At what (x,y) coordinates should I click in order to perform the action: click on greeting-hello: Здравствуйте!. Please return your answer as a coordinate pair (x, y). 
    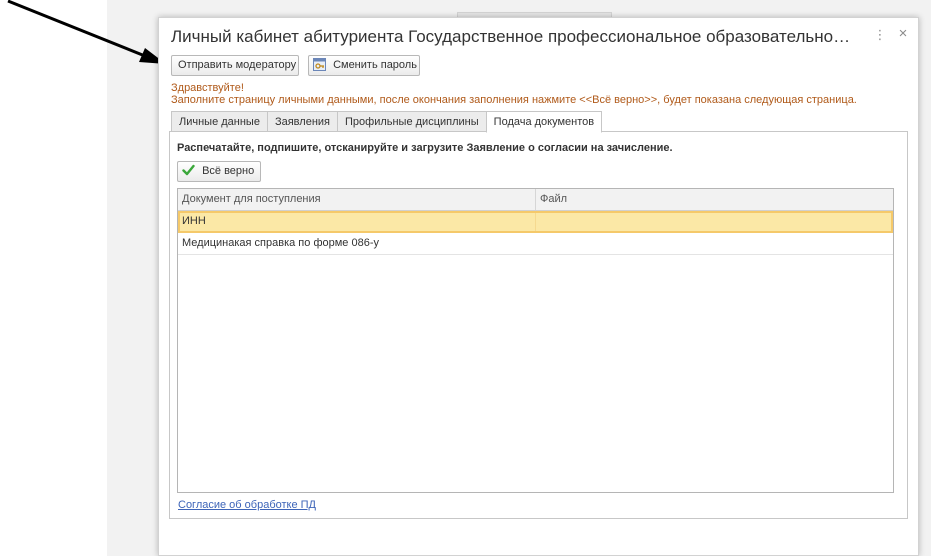
    Looking at the image, I should click on (207, 88).